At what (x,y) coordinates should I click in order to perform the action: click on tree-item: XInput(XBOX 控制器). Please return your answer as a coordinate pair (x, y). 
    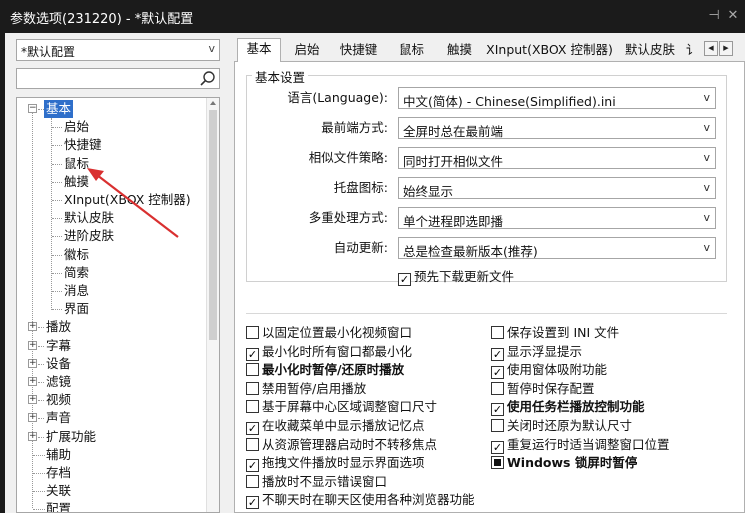
    Looking at the image, I should click on (127, 200).